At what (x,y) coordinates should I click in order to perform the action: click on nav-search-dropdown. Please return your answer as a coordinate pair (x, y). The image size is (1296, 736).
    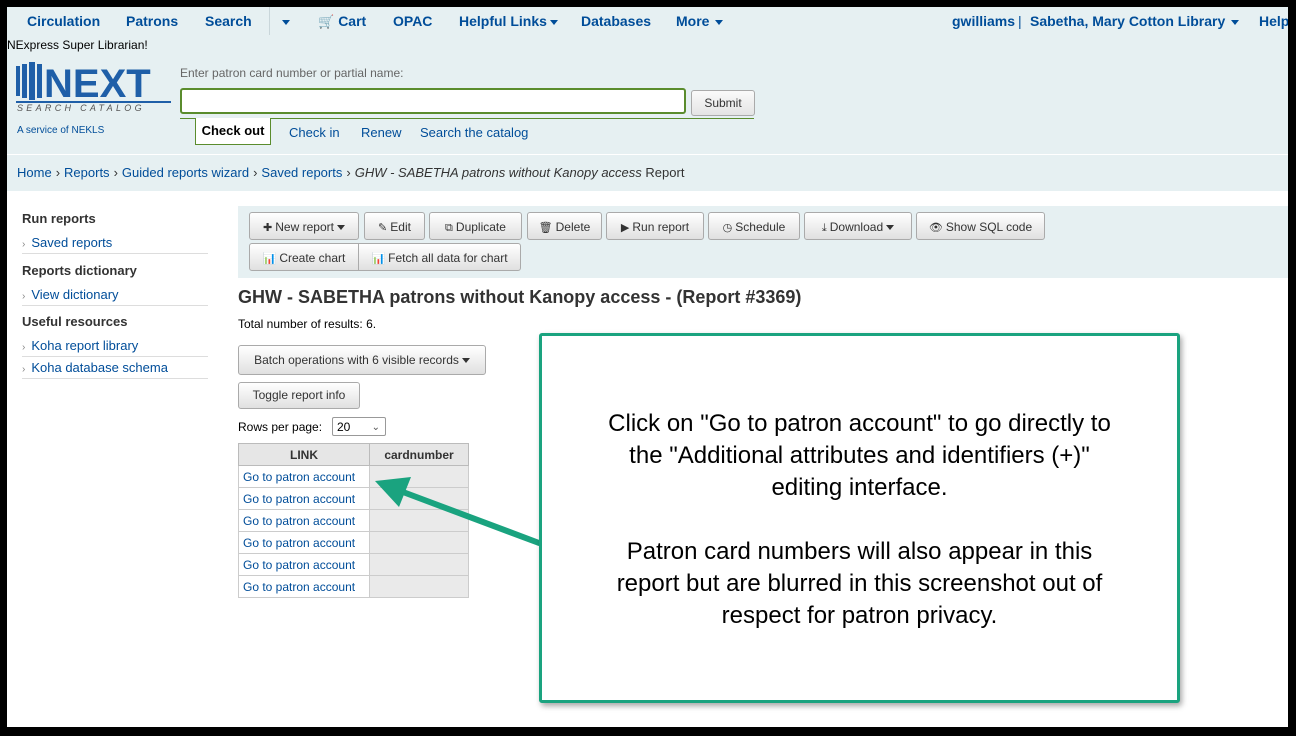
    Looking at the image, I should click on (284, 21).